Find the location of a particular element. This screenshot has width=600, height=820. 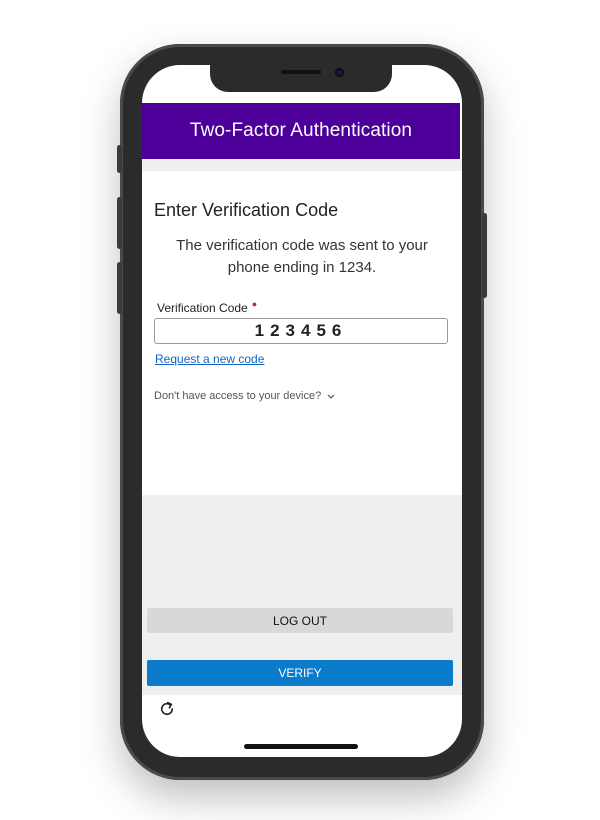

device-access-toggle: Don't have access to your device? is located at coordinates (244, 396).